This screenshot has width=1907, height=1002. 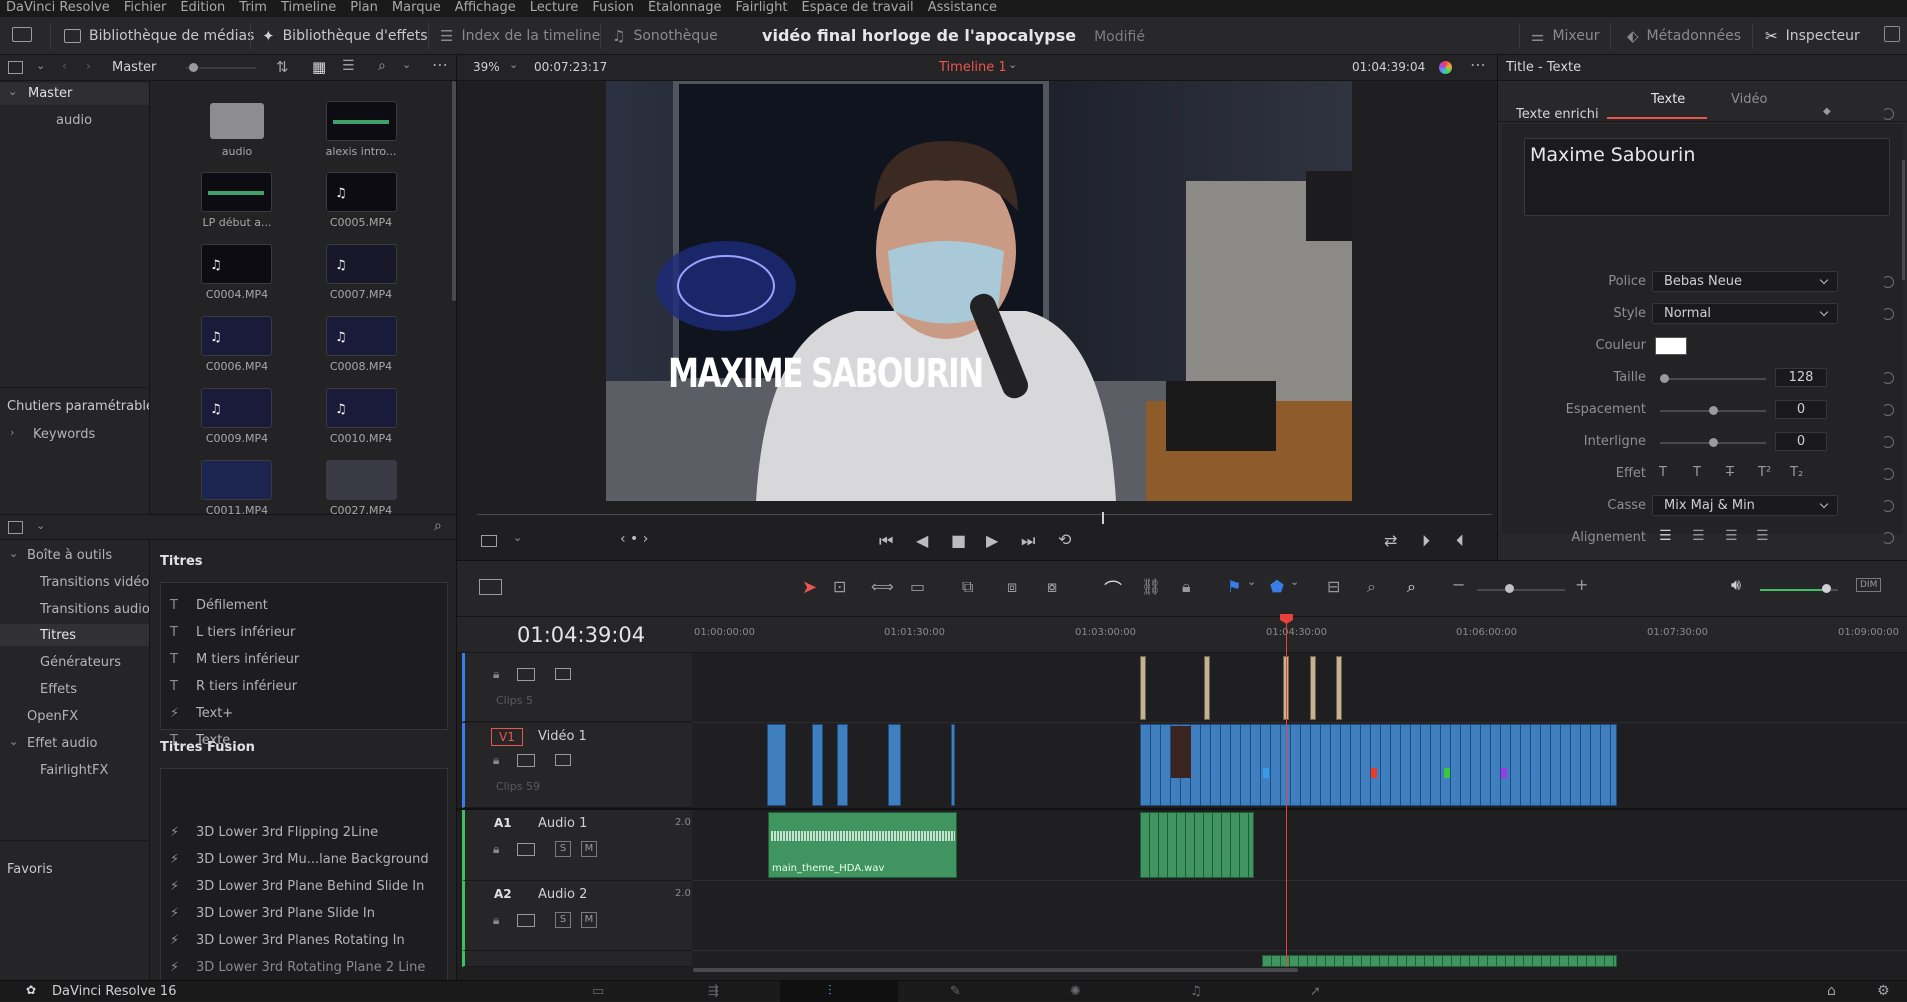 What do you see at coordinates (201, 713) in the screenshot?
I see `title-item: ⚡ Text+` at bounding box center [201, 713].